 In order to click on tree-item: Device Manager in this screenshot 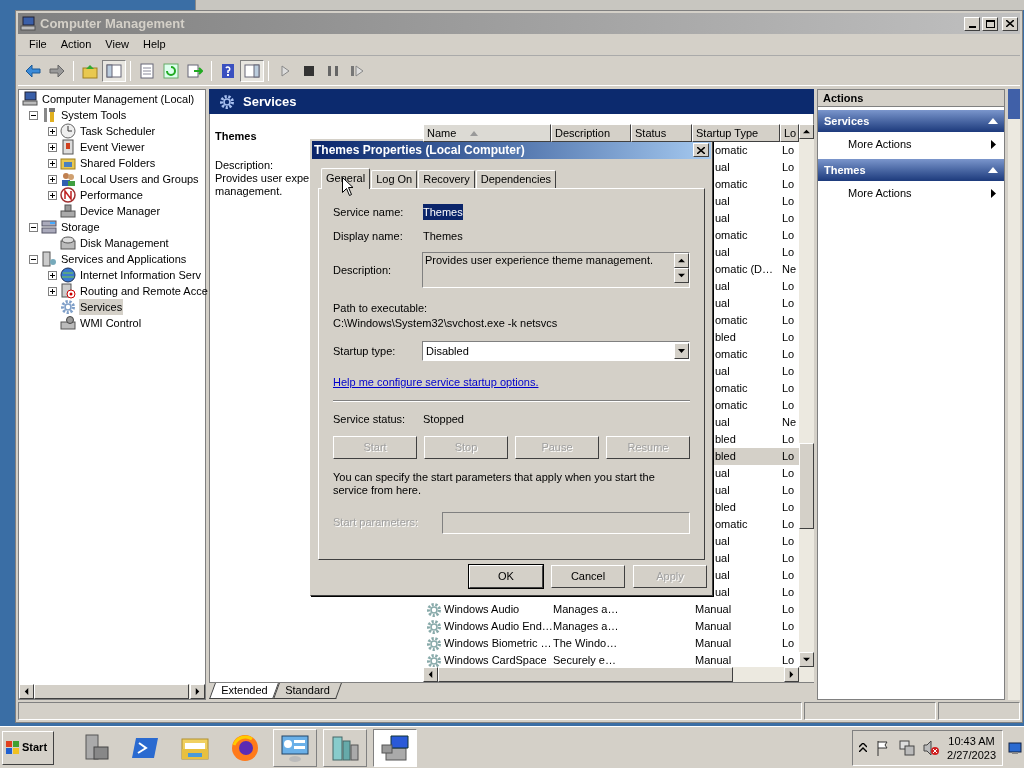, I will do `click(120, 211)`.